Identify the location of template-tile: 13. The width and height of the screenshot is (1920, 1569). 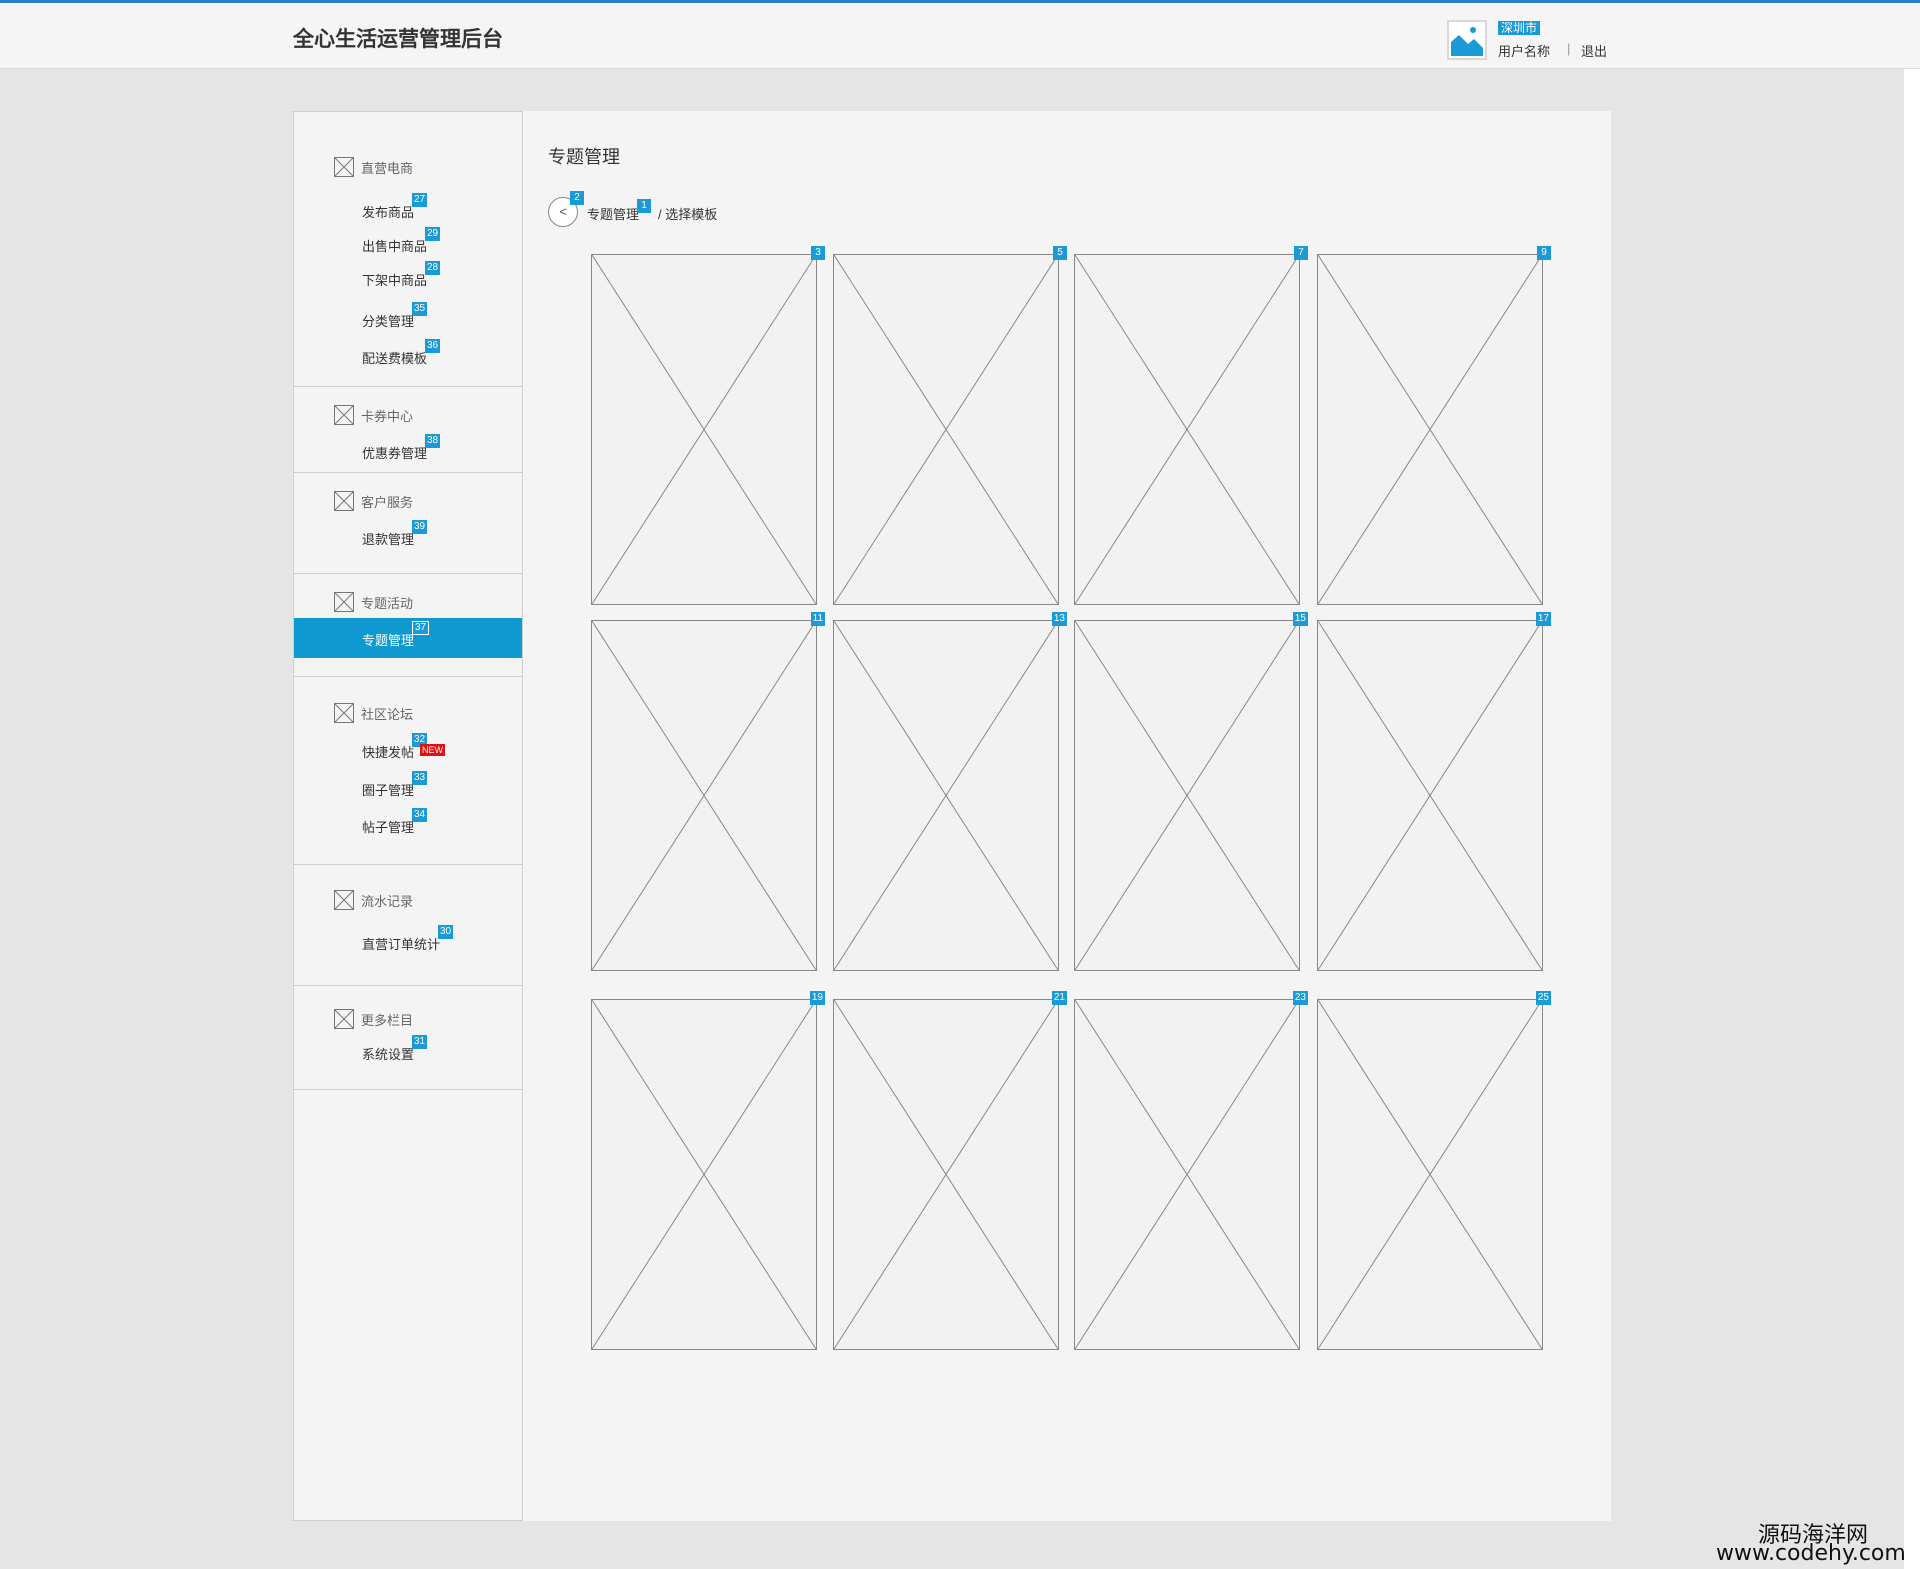
(950, 791).